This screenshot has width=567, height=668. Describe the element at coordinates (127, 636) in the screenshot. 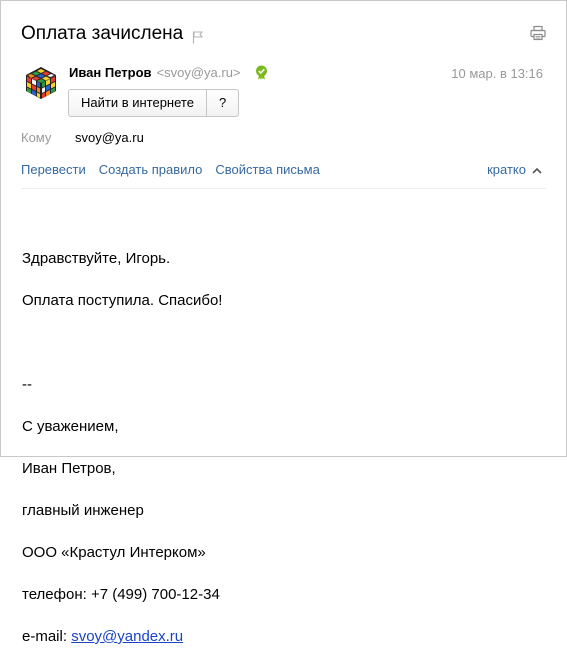

I see `signature-email-link: svoy@yandex.ru` at that location.